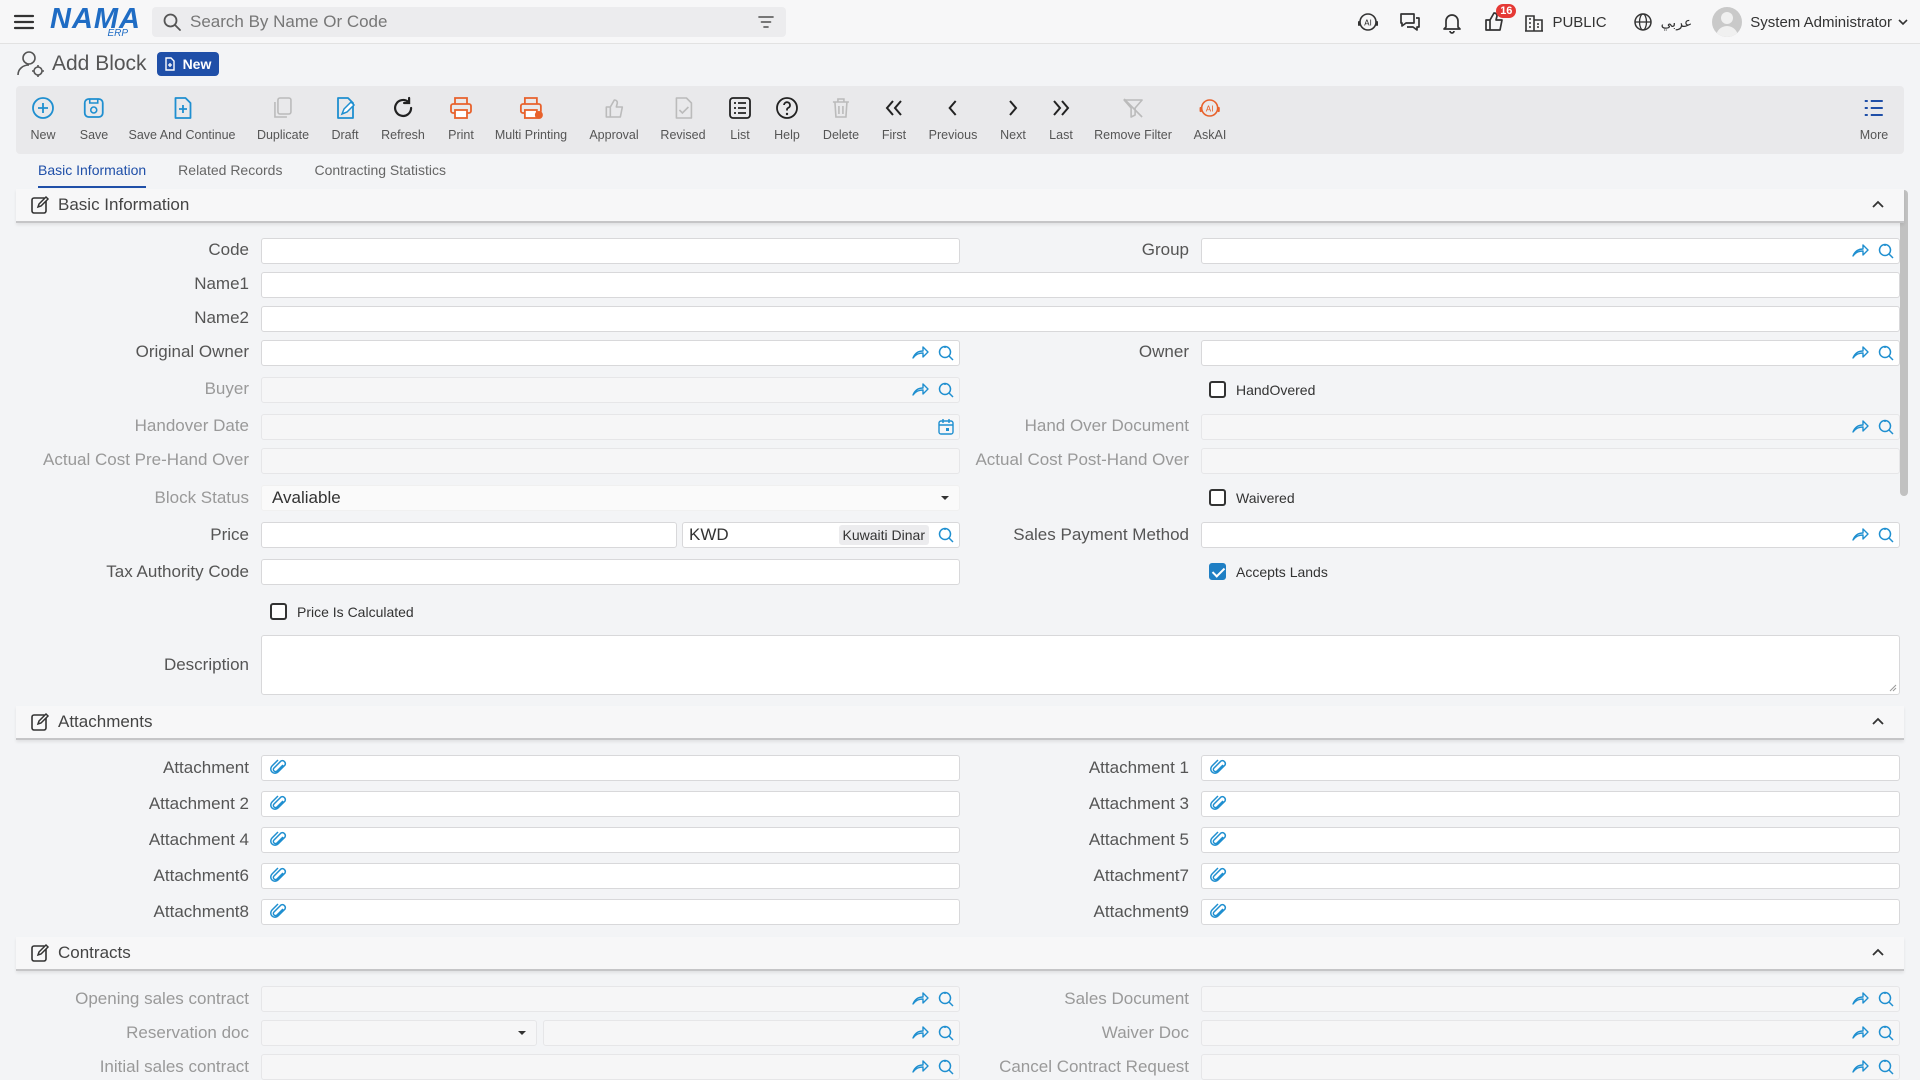 The image size is (1920, 1080). I want to click on duplicate-button: Duplicate, so click(283, 118).